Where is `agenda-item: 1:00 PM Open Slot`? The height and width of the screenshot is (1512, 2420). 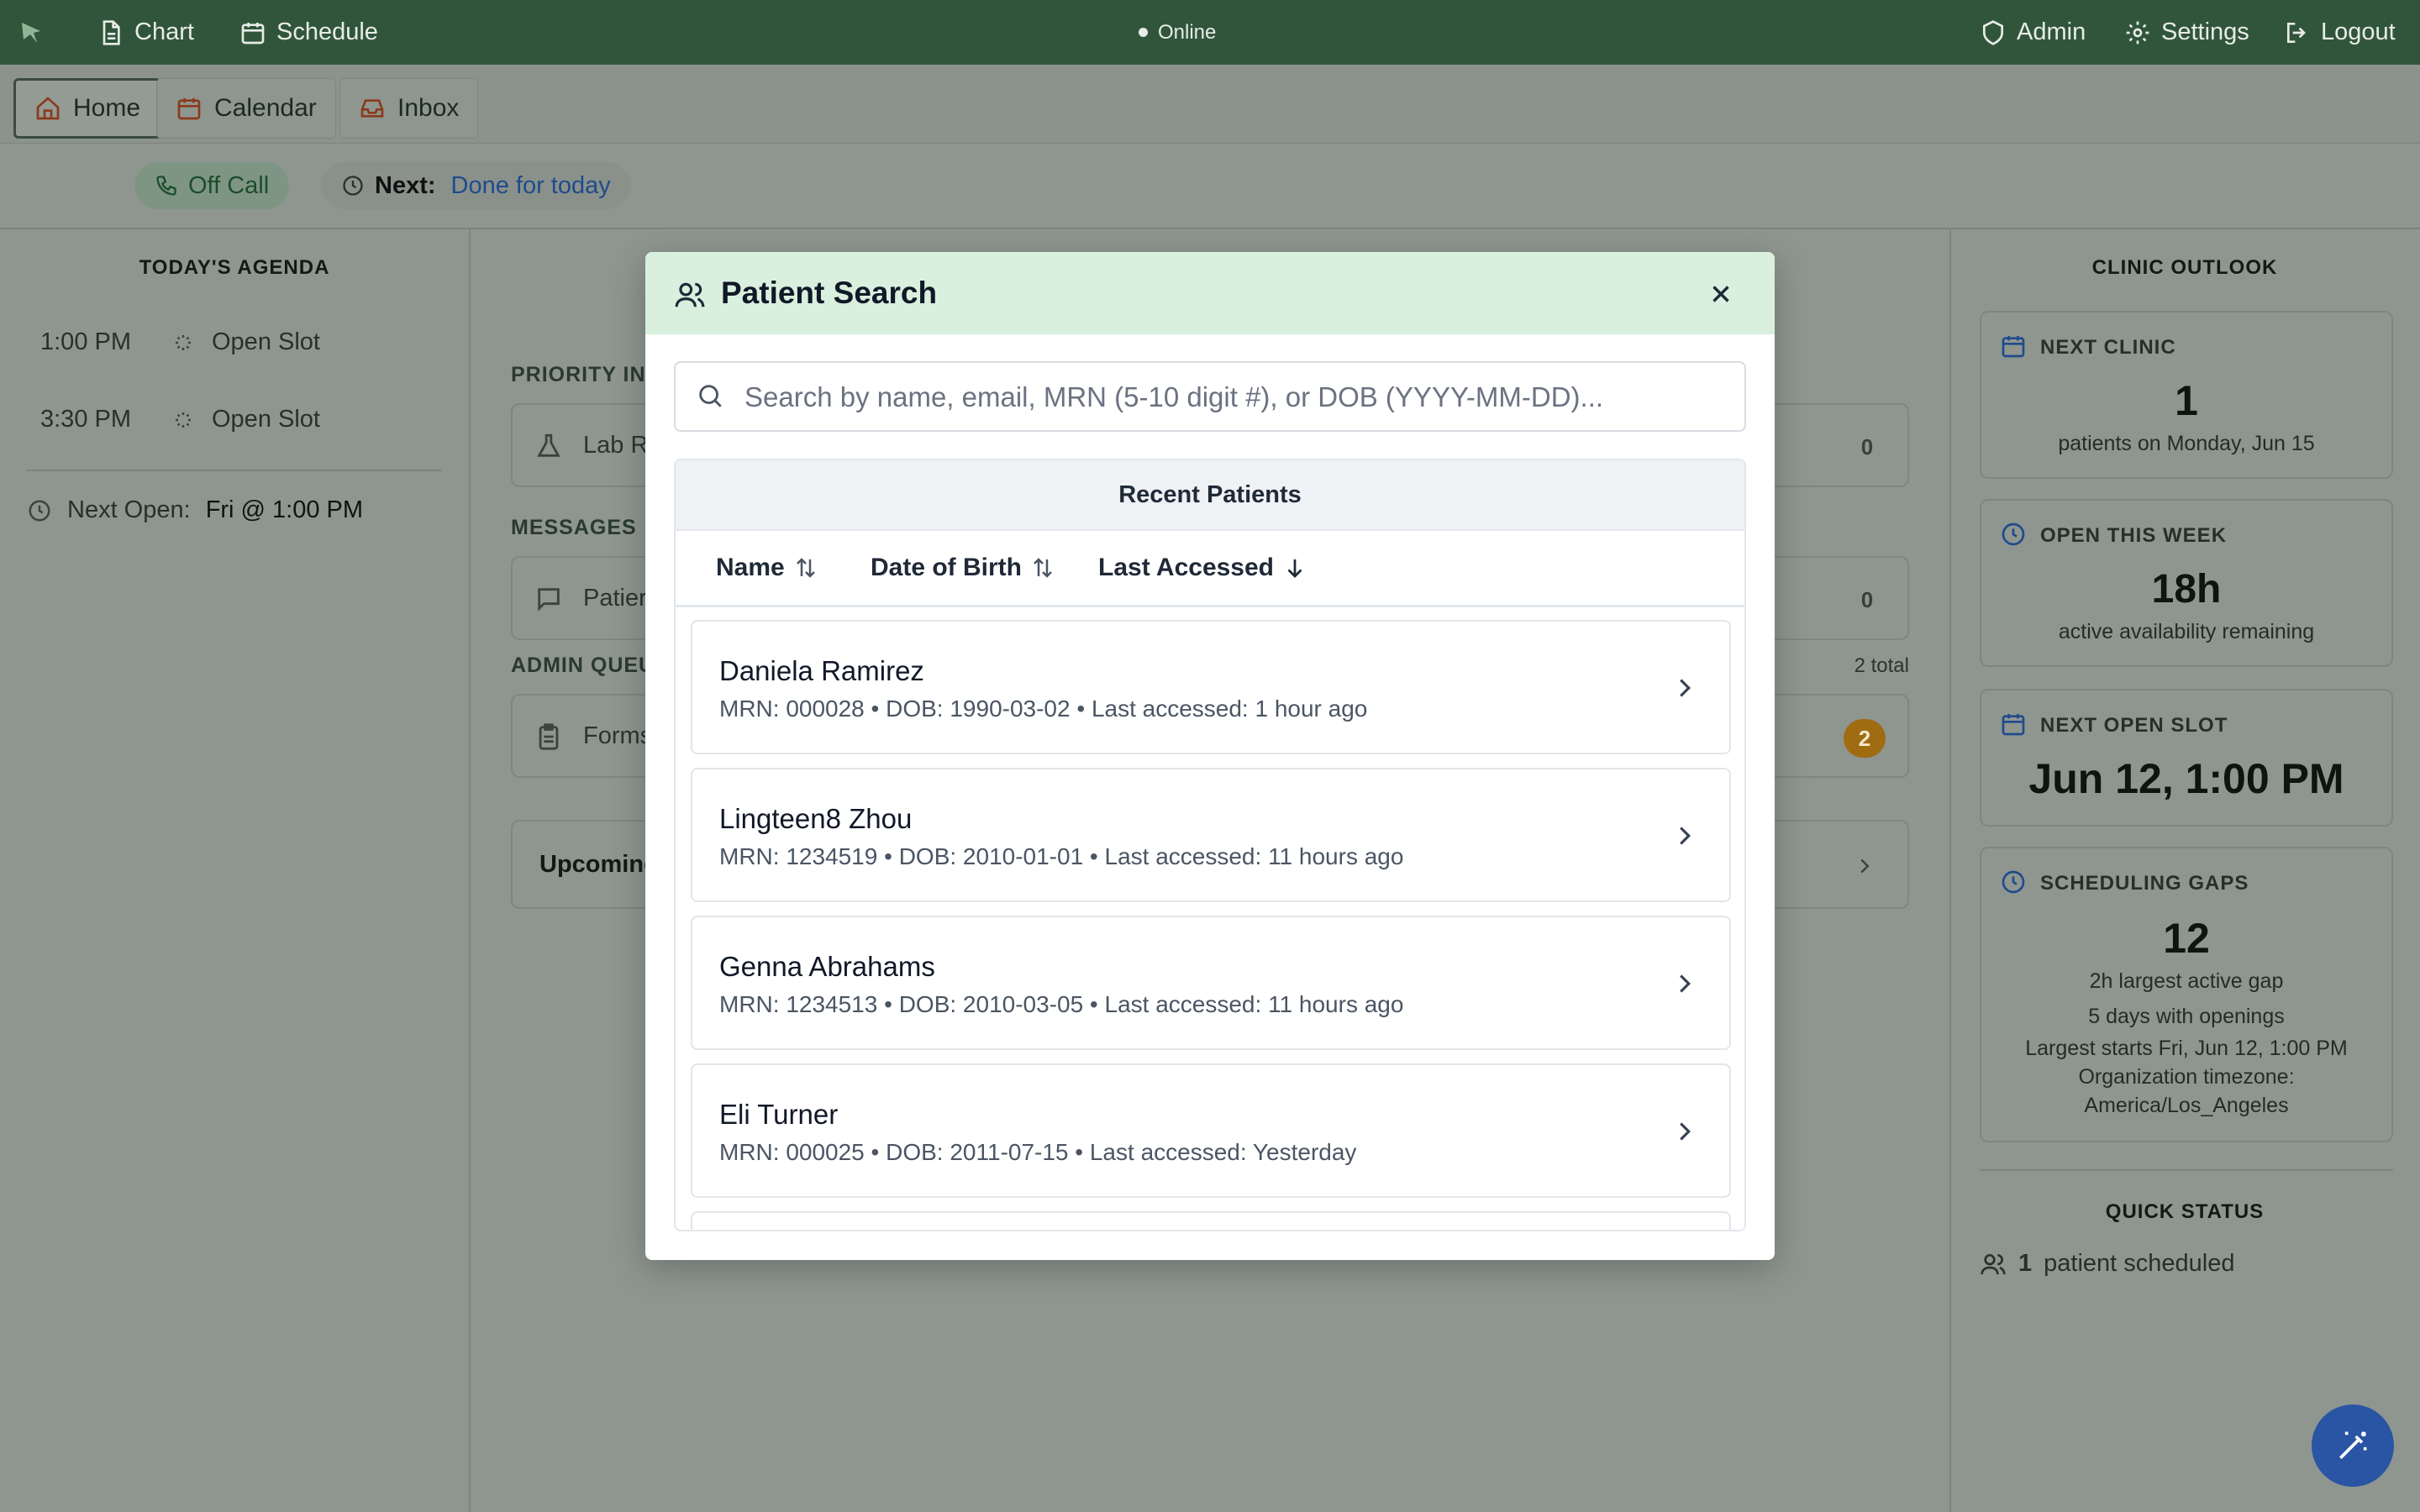
agenda-item: 1:00 PM Open Slot is located at coordinates (180, 342).